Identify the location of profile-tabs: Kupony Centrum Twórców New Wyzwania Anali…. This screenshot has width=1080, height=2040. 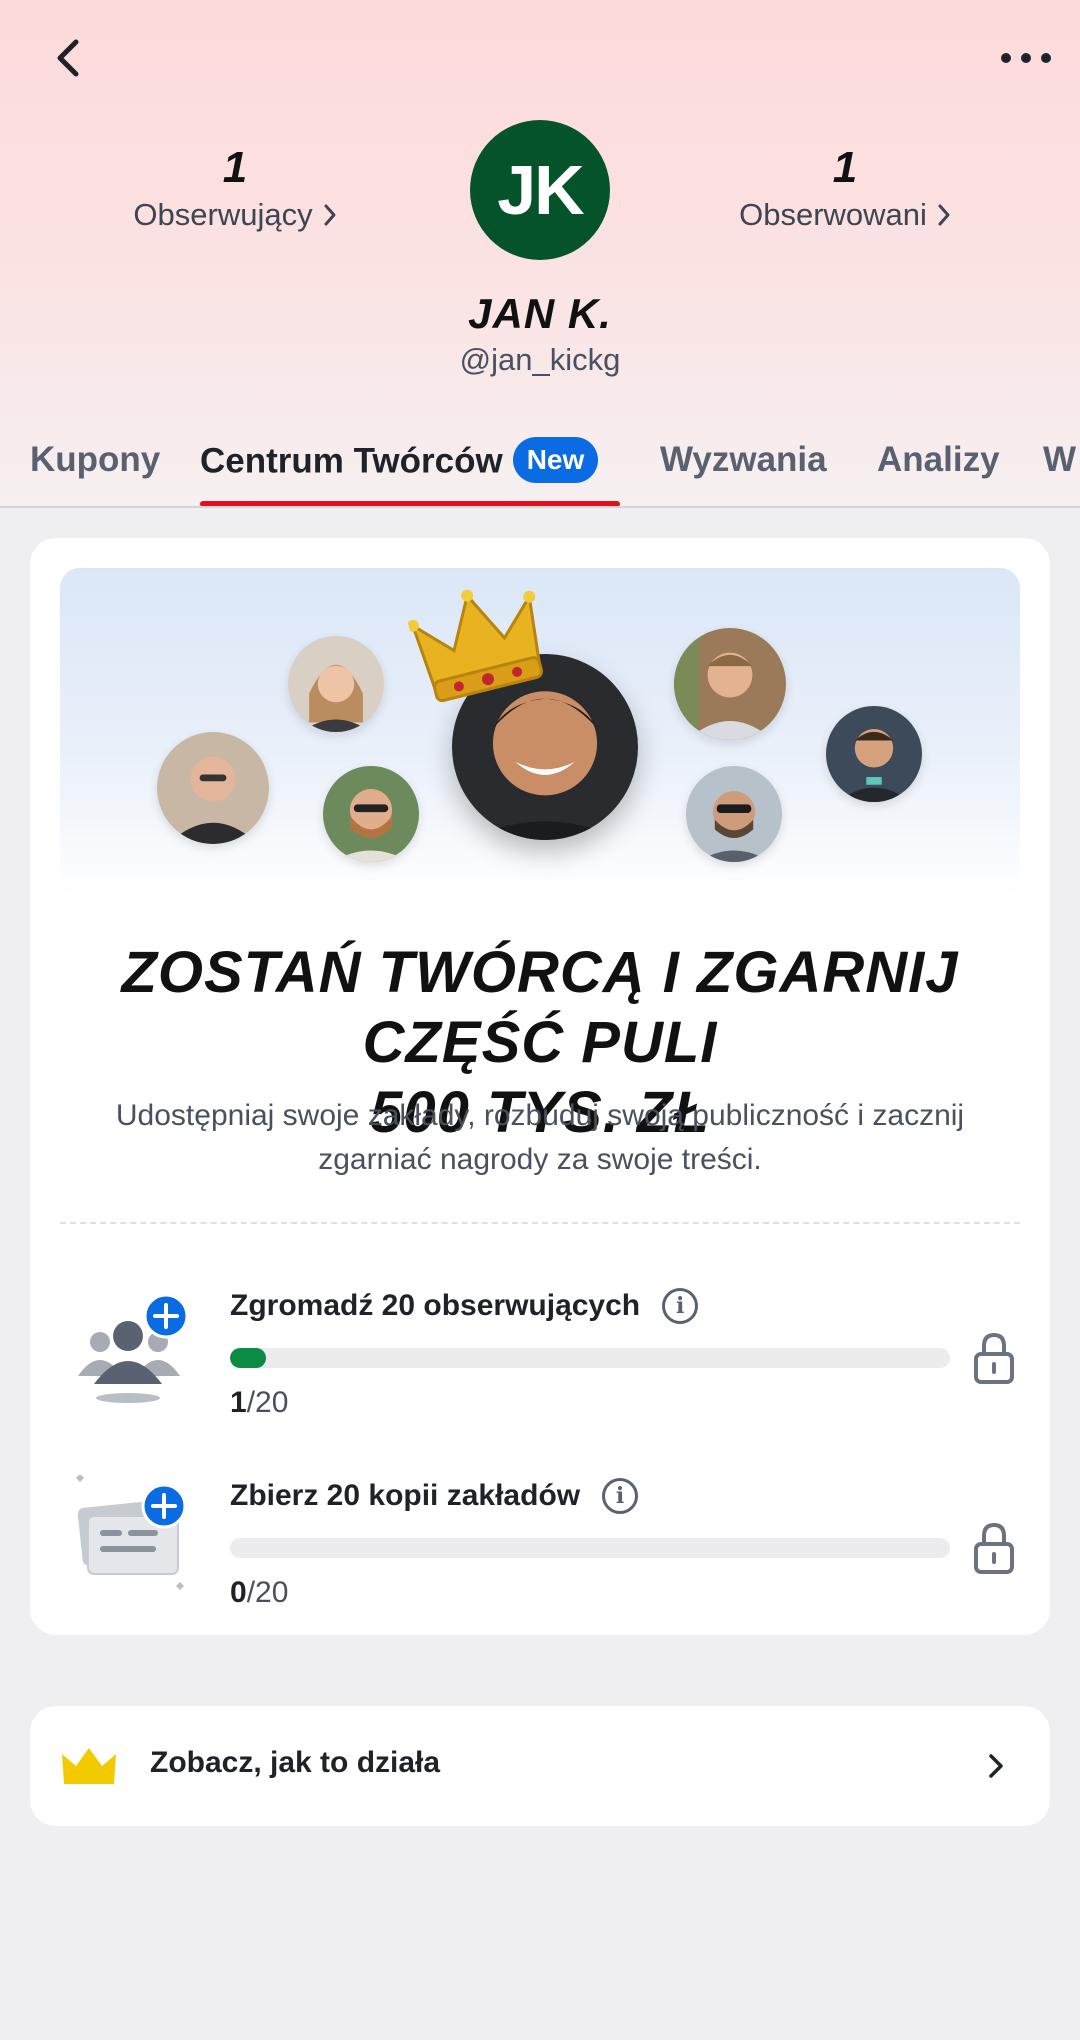
(540, 469).